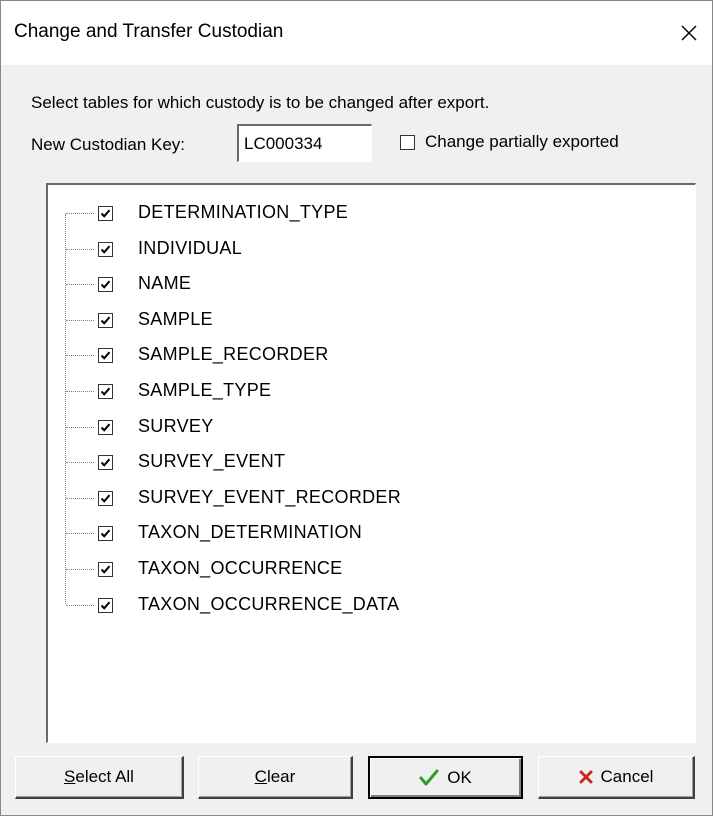 This screenshot has height=816, width=713. Describe the element at coordinates (445, 777) in the screenshot. I see `ok-button: OK` at that location.